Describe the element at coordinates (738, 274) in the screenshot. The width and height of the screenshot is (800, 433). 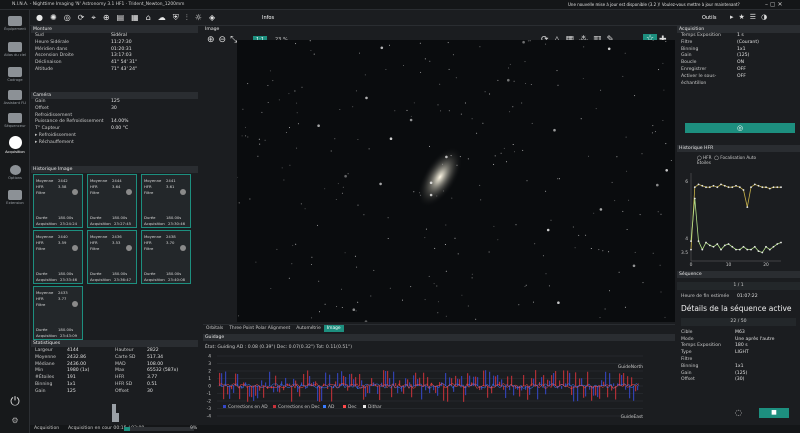
I see `sequence-title: Séquence` at that location.